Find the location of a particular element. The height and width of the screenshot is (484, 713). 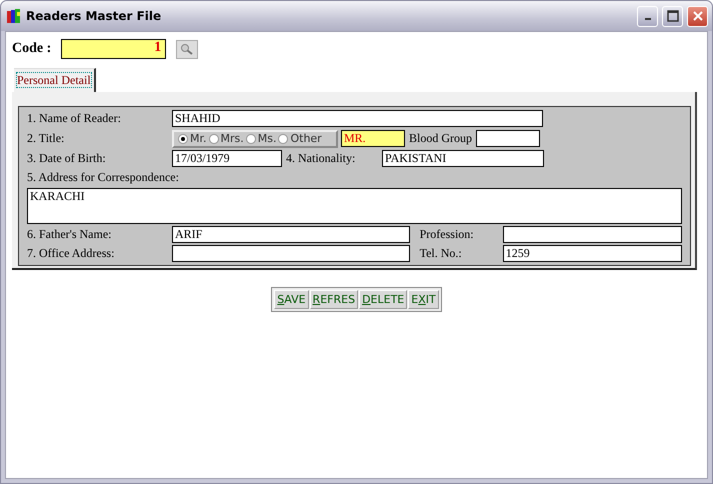

search-button is located at coordinates (187, 49).